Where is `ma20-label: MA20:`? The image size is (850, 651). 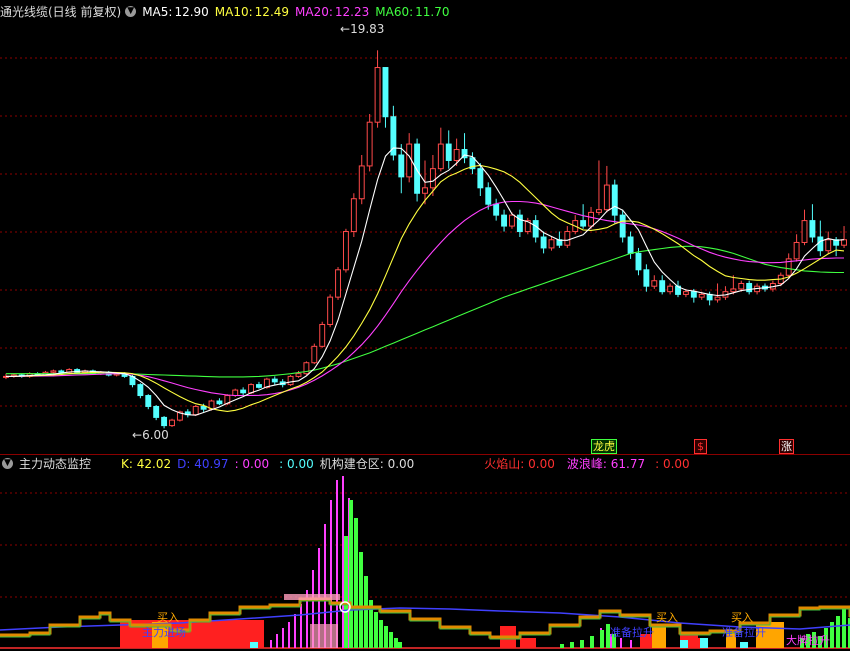 ma20-label: MA20: is located at coordinates (314, 12).